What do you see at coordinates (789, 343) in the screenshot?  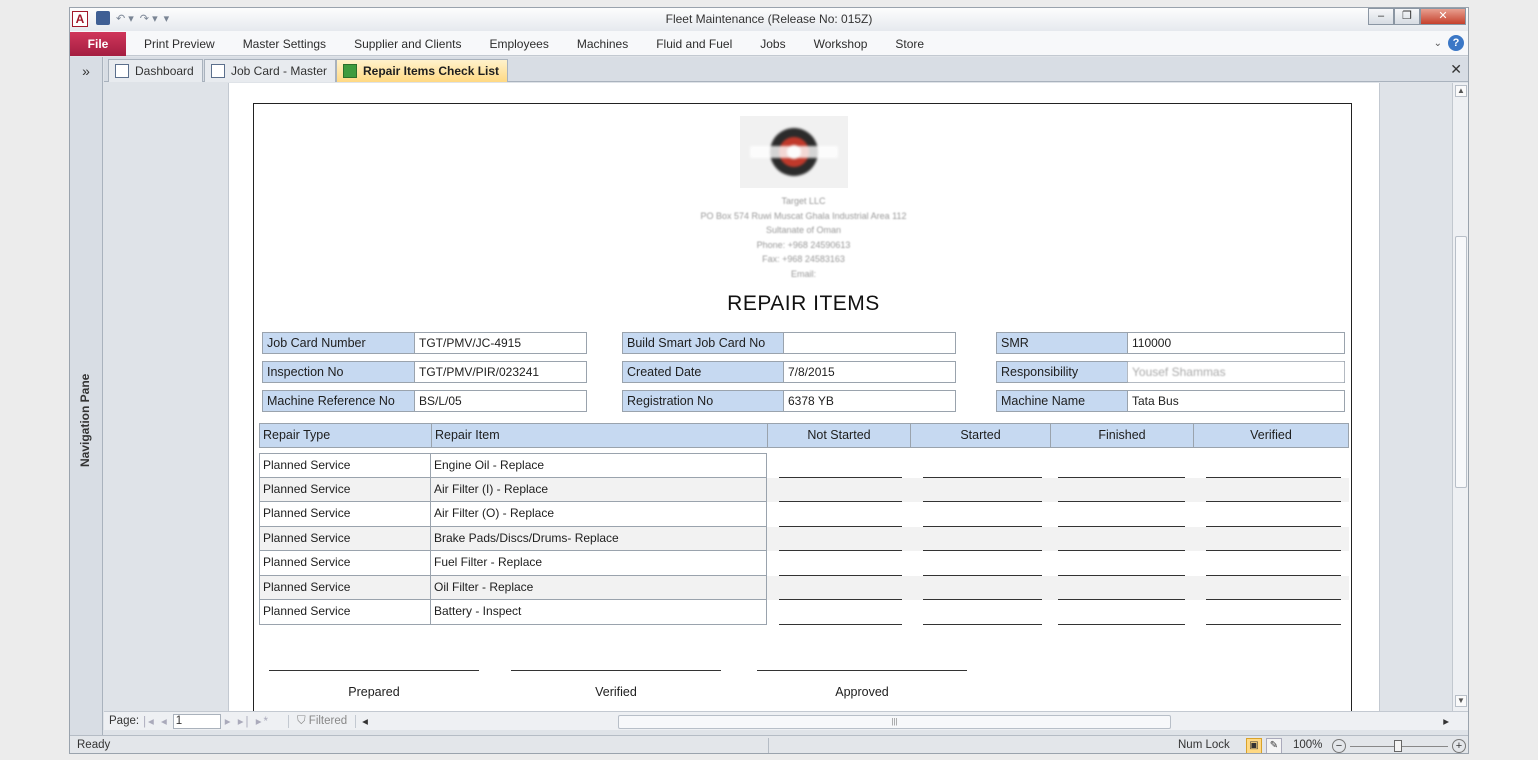 I see `field-build-smart-job-card-no: Build Smart Job Card No` at bounding box center [789, 343].